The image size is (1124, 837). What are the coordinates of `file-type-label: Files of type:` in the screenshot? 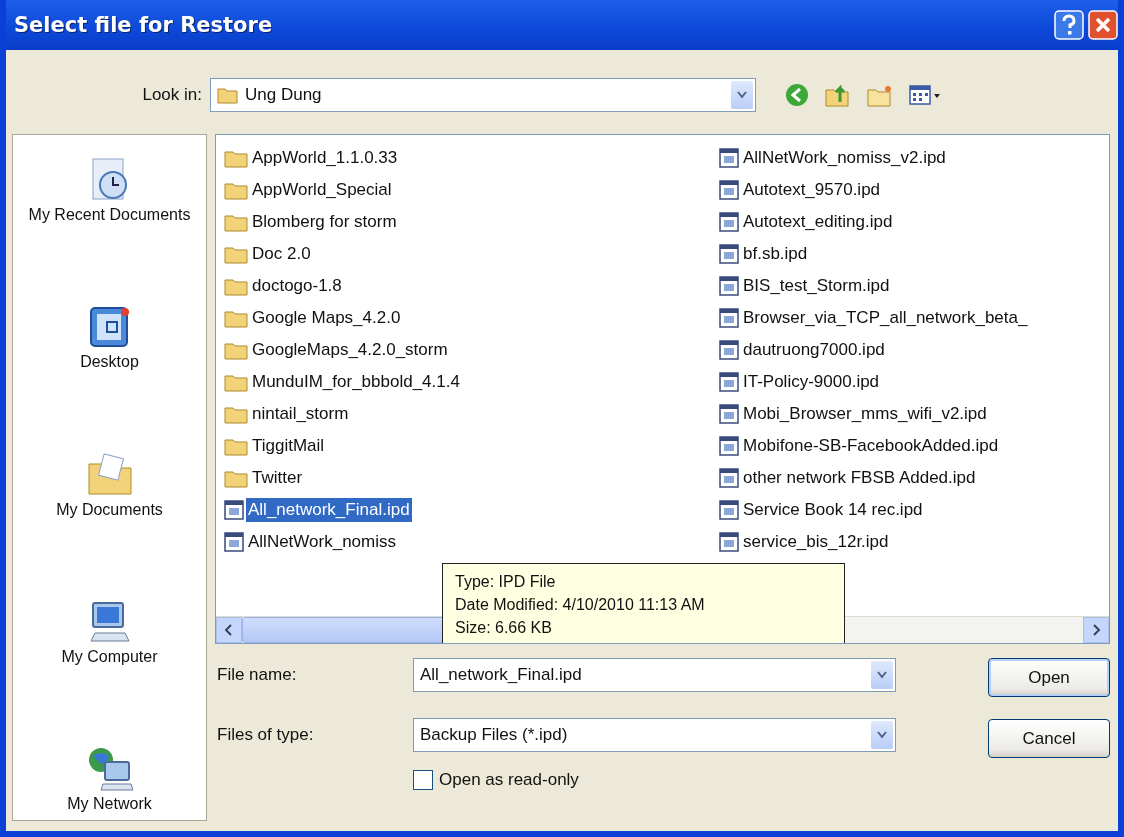 It's located at (265, 735).